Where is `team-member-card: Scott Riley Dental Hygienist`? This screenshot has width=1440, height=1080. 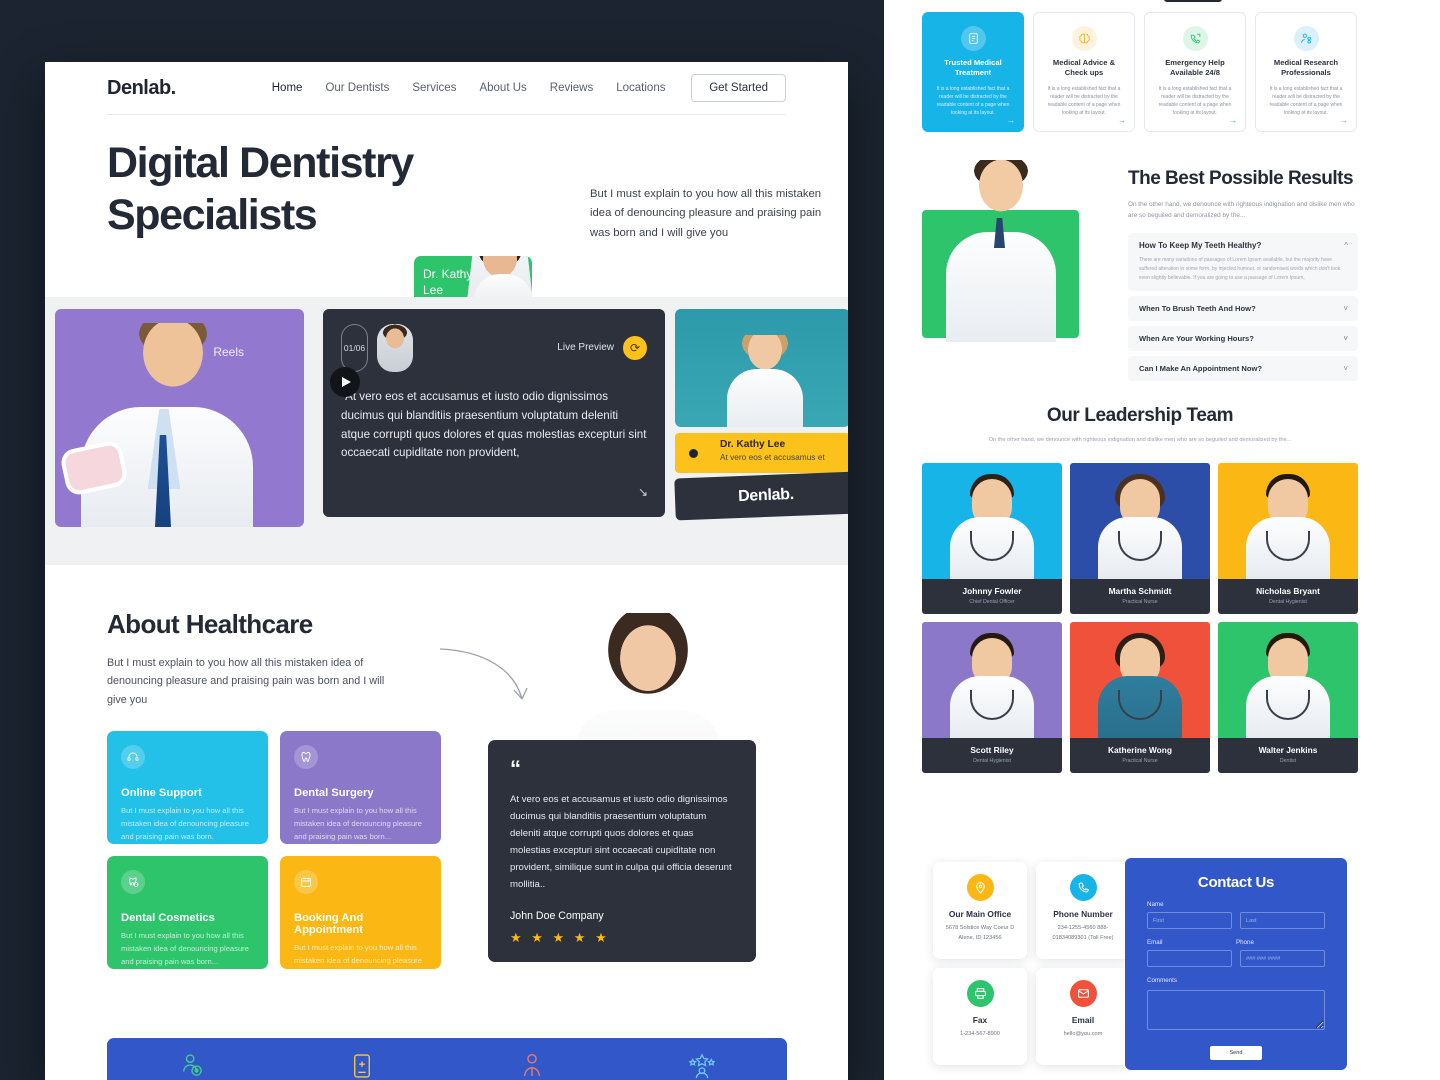 team-member-card: Scott Riley Dental Hygienist is located at coordinates (992, 698).